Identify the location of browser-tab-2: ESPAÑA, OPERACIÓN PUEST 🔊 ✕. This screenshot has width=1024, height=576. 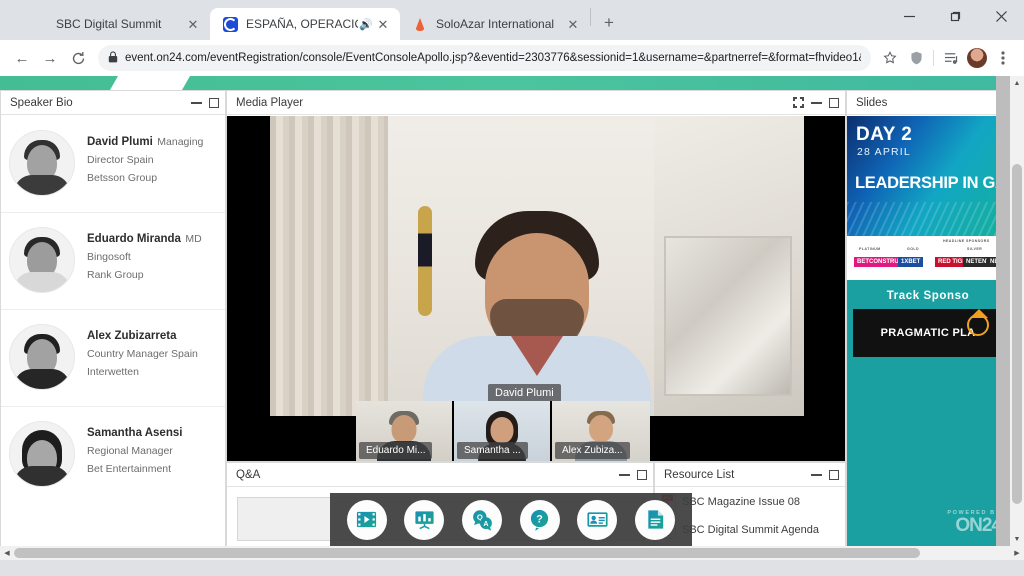
(305, 24).